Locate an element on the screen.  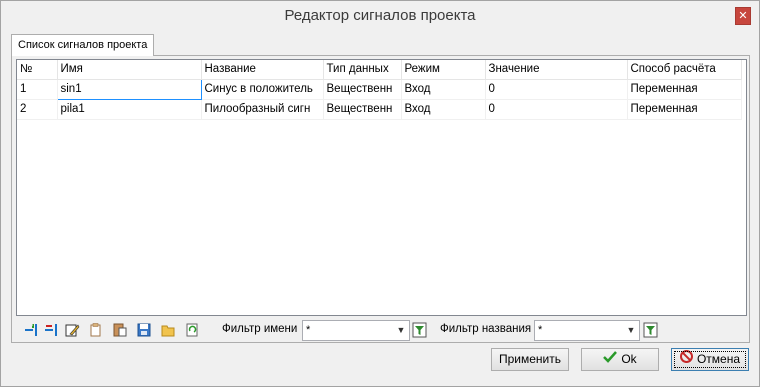
cell-number: 1 is located at coordinates (37, 89).